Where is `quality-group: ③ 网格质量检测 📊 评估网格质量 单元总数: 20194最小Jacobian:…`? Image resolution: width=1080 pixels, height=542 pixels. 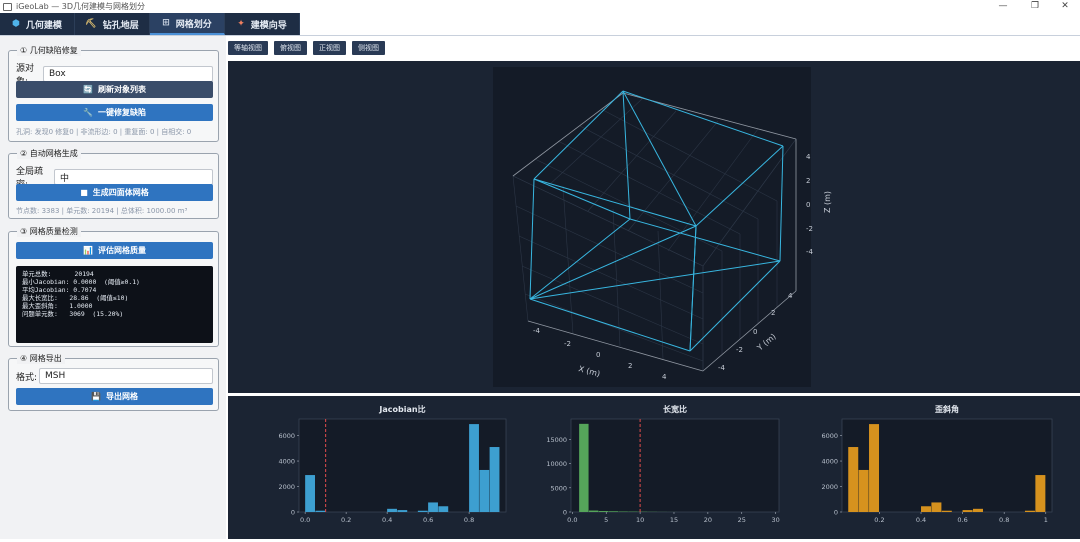 quality-group: ③ 网格质量检测 📊 评估网格质量 单元总数: 20194最小Jacobian:… is located at coordinates (113, 289).